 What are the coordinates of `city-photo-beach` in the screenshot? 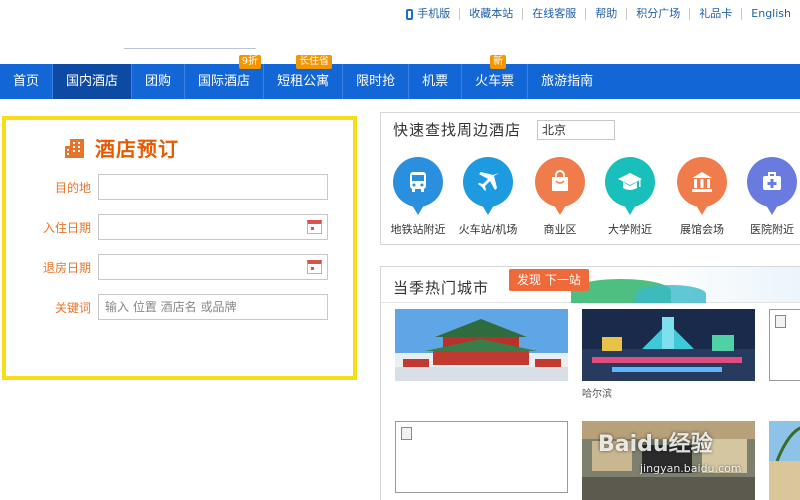 It's located at (784, 460).